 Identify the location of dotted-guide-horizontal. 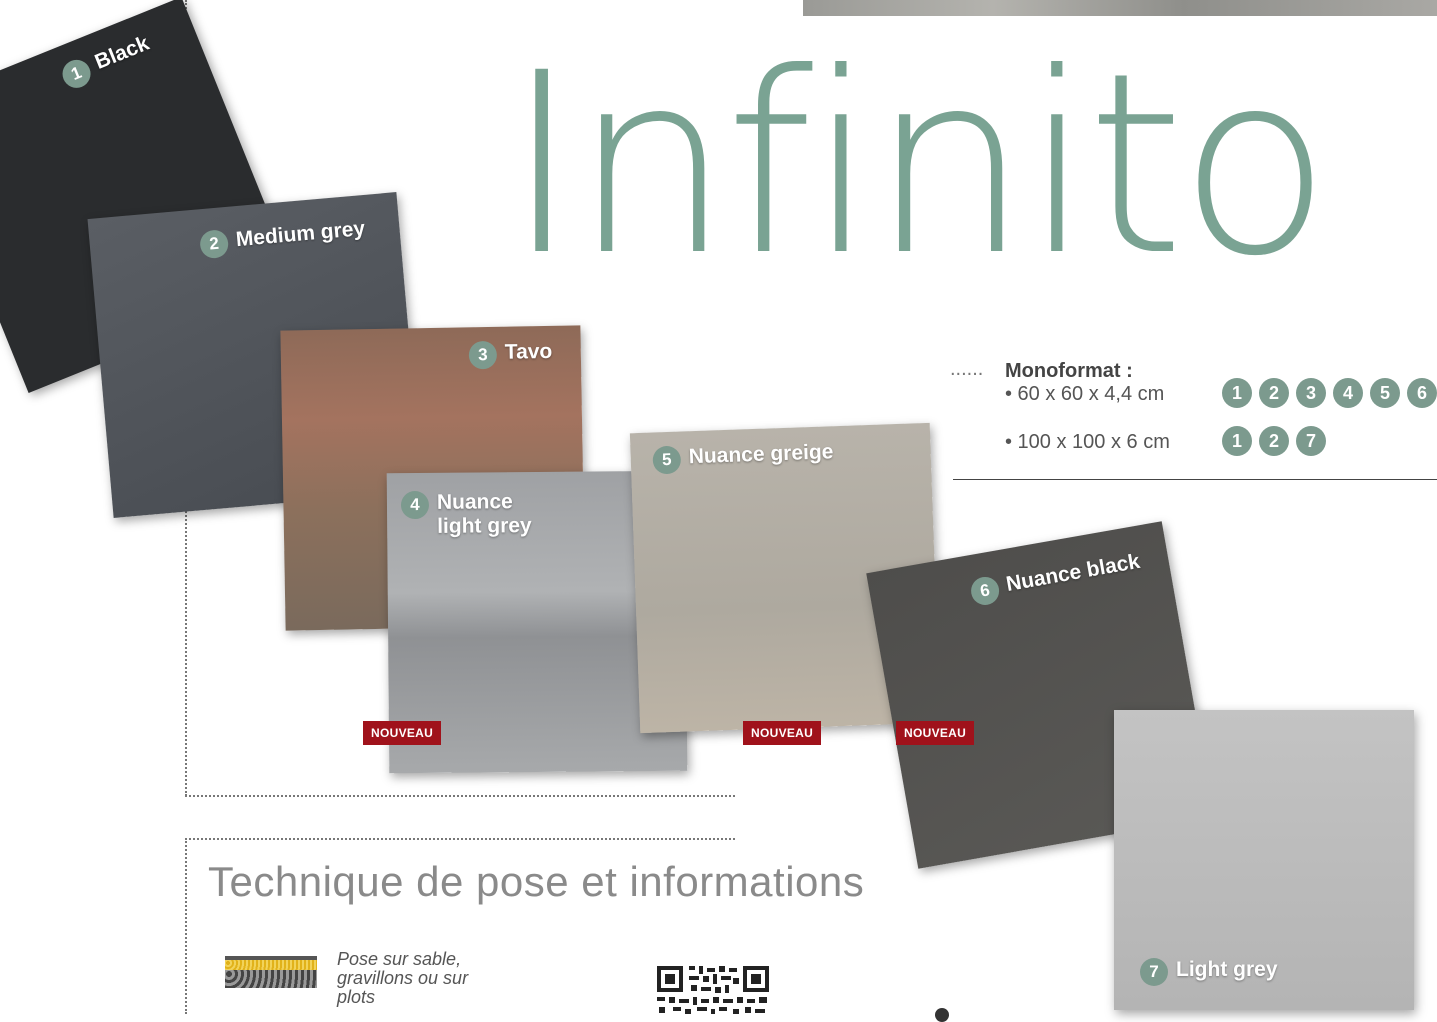
(460, 796).